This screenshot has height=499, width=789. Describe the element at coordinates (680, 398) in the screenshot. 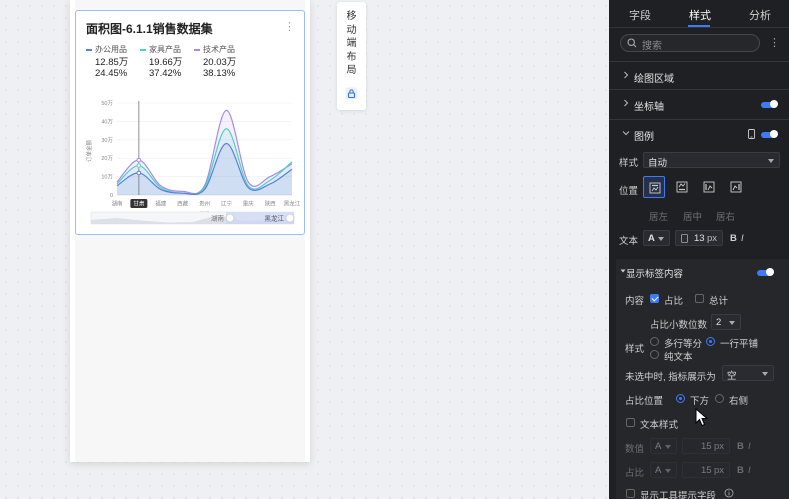

I see `pos-below-radio` at that location.